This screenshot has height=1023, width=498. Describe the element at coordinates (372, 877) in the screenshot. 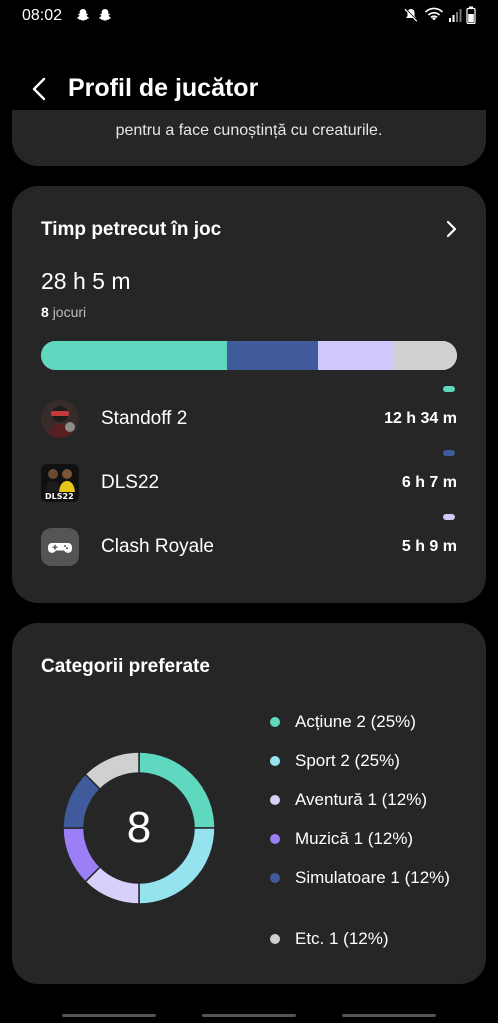

I see `legend-label: Simulatoare 1 (12%)` at that location.